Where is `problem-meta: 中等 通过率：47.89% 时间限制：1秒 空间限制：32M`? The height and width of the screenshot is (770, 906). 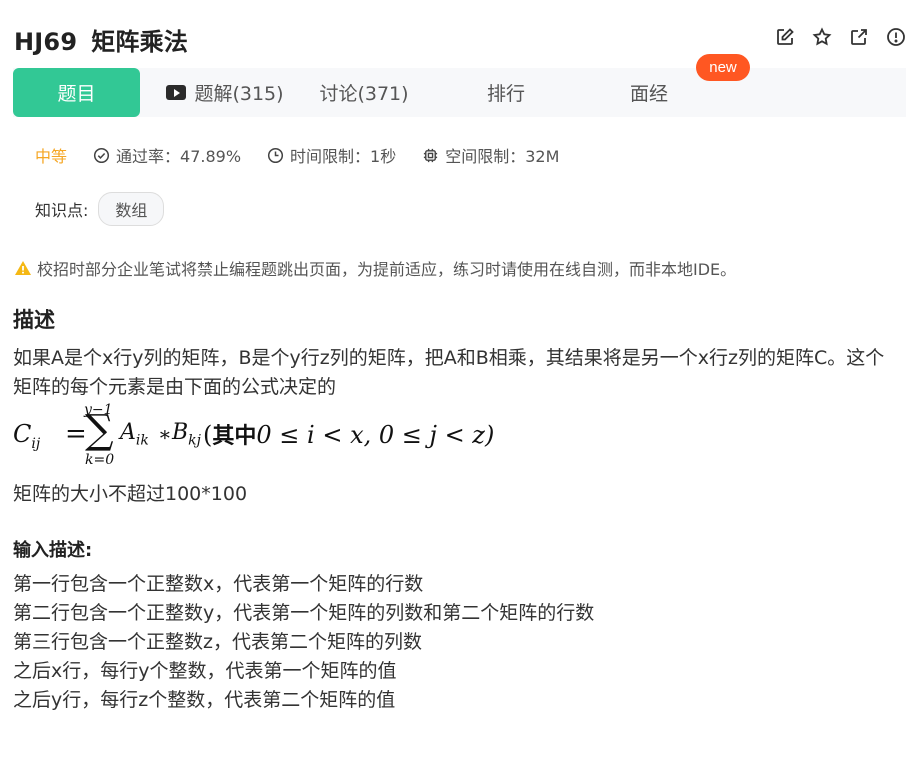 problem-meta: 中等 通过率：47.89% 时间限制：1秒 空间限制：32M is located at coordinates (310, 155).